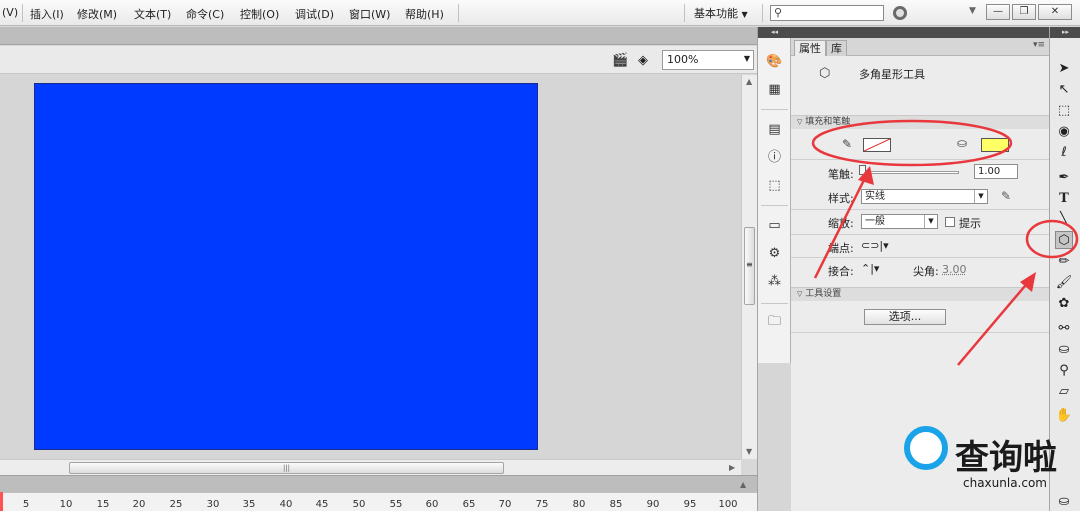 Image resolution: width=1080 pixels, height=511 pixels. Describe the element at coordinates (800, 122) in the screenshot. I see `chevron-down-icon: ▽` at that location.